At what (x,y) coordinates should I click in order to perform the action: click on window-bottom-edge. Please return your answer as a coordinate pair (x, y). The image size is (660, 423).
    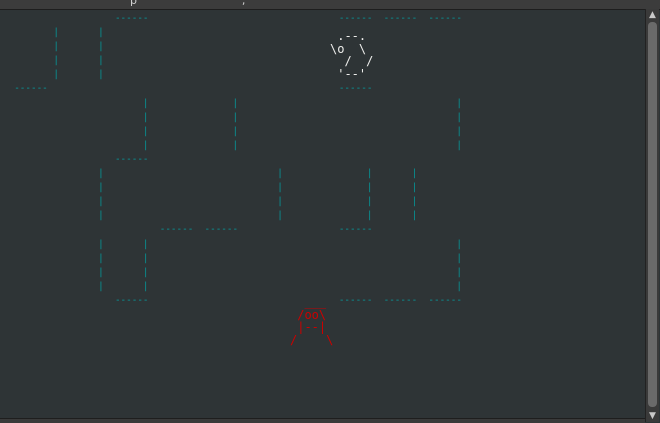
    Looking at the image, I should click on (322, 420).